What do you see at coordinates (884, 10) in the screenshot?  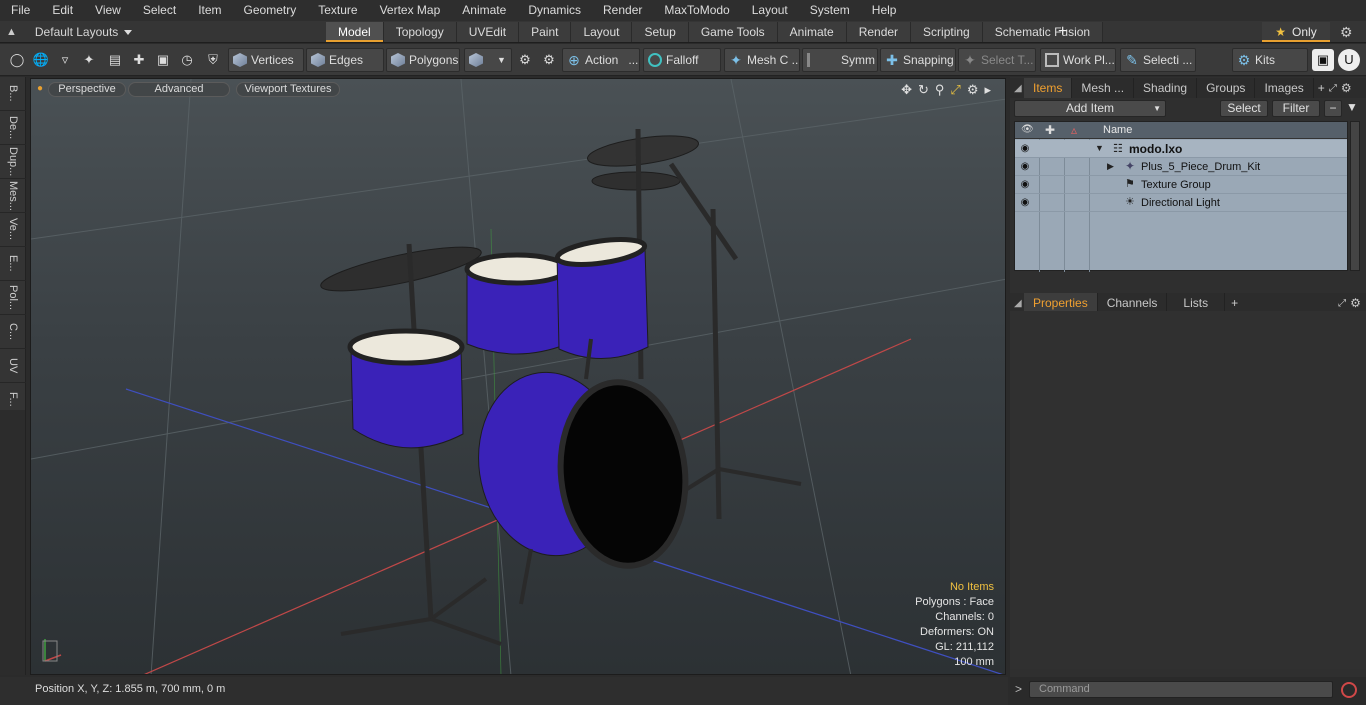 I see `menu-help: Help` at bounding box center [884, 10].